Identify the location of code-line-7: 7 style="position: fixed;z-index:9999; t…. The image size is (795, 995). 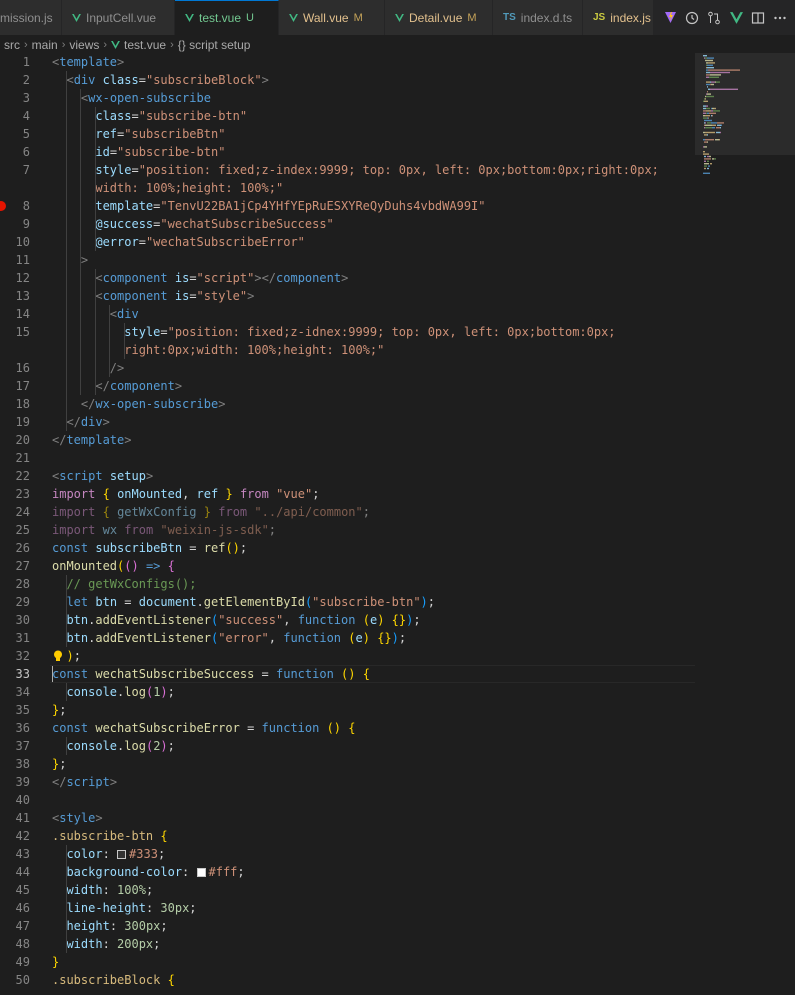
(347, 179).